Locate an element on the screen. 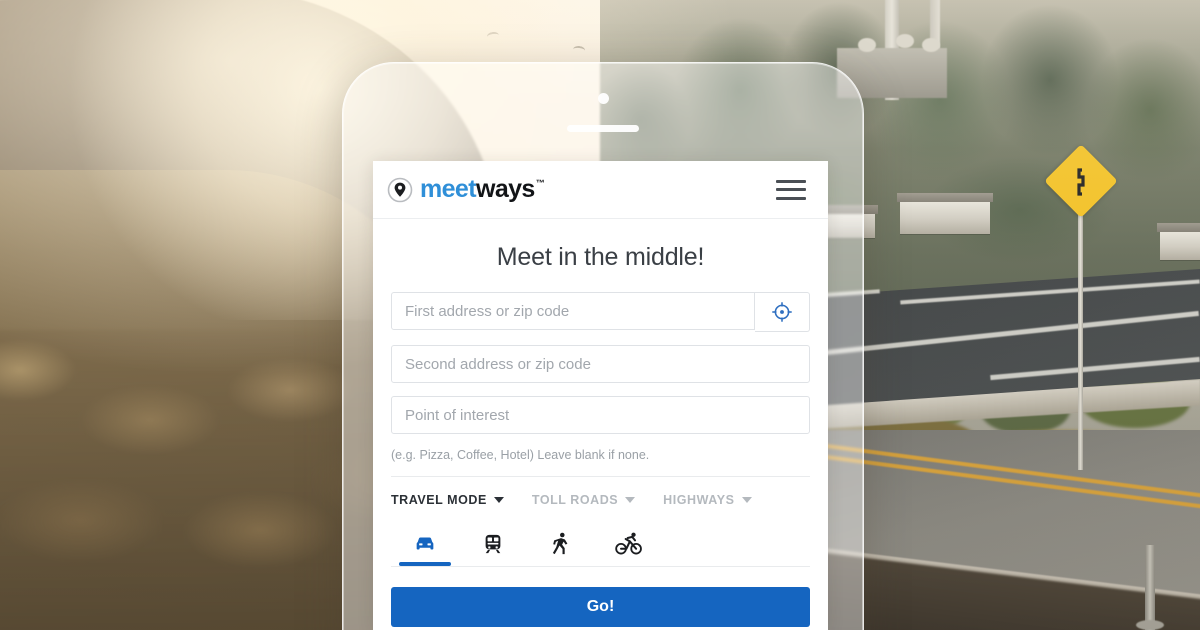  highways-dropdown: HIGHWAYS is located at coordinates (707, 500).